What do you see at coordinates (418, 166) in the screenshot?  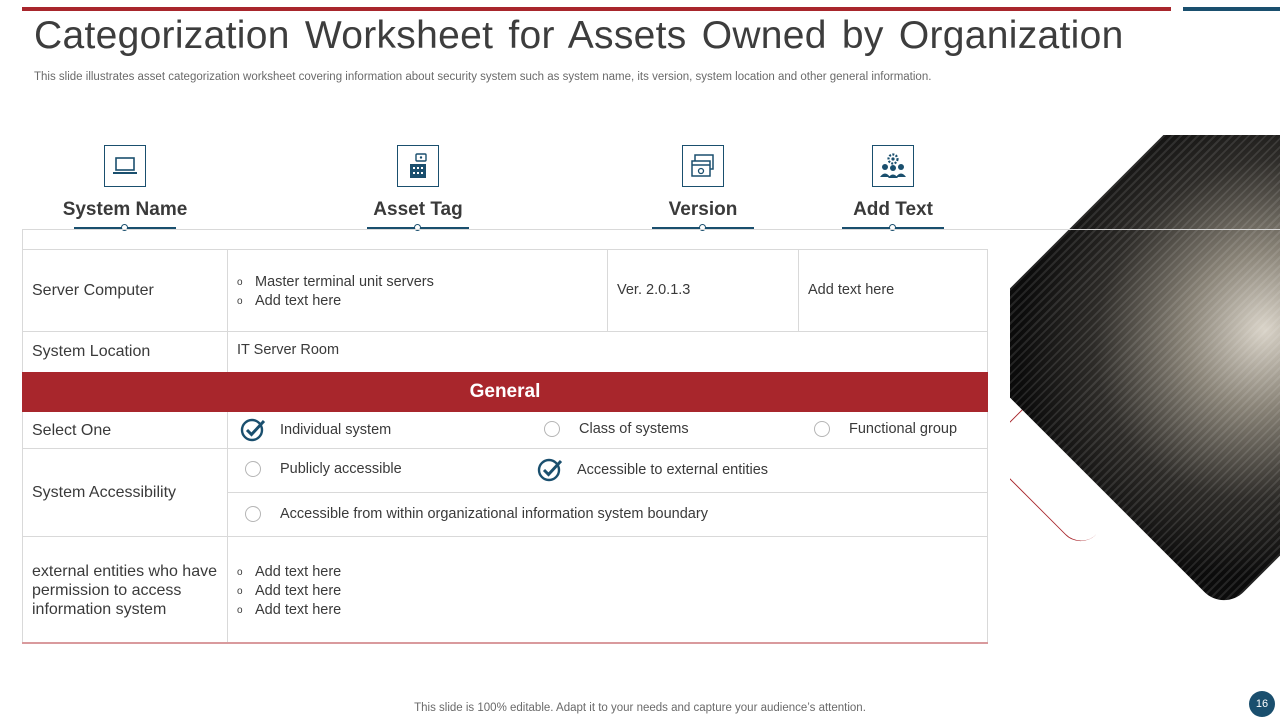 I see `building-tag-icon` at bounding box center [418, 166].